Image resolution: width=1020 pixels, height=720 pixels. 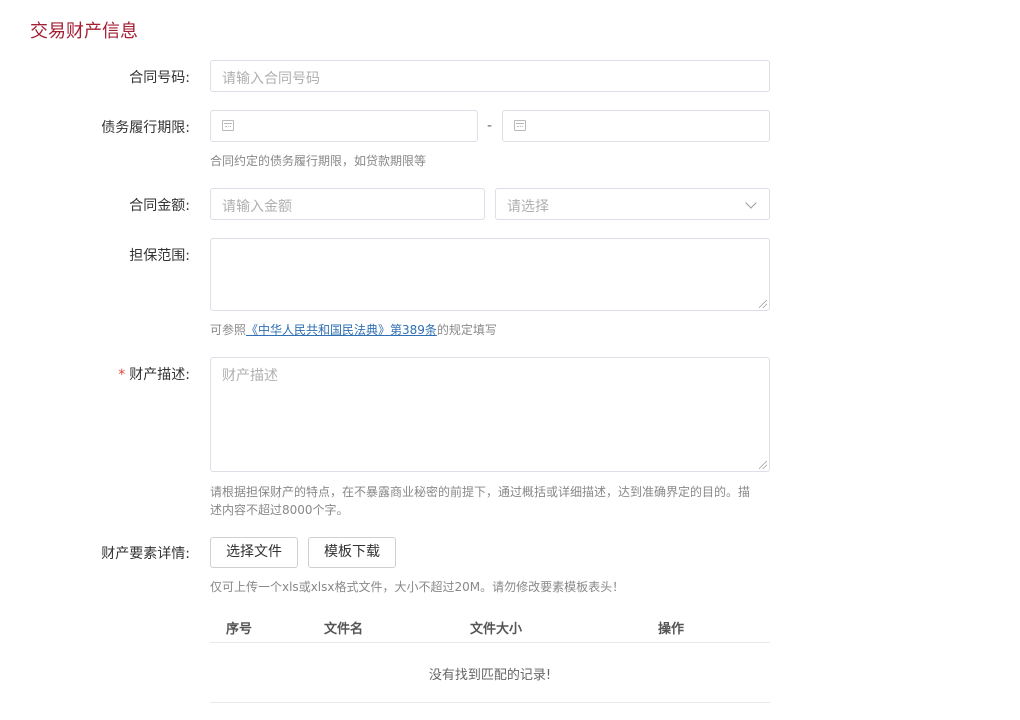 What do you see at coordinates (632, 204) in the screenshot?
I see `currency-select: 请选择` at bounding box center [632, 204].